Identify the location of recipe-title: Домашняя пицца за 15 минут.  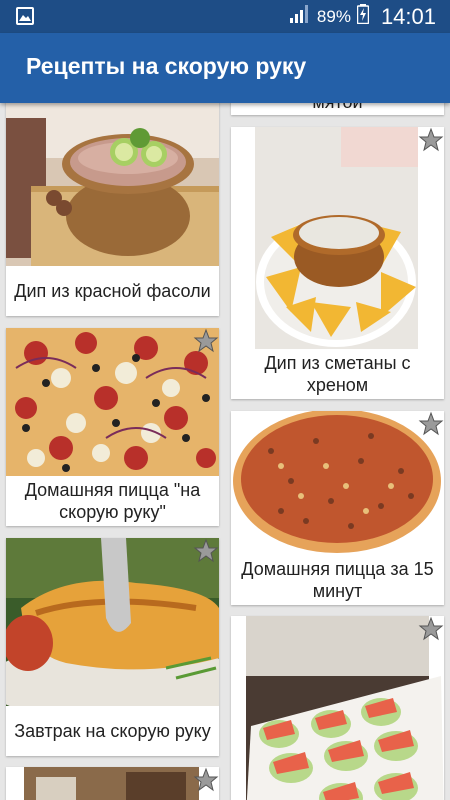
(337, 580).